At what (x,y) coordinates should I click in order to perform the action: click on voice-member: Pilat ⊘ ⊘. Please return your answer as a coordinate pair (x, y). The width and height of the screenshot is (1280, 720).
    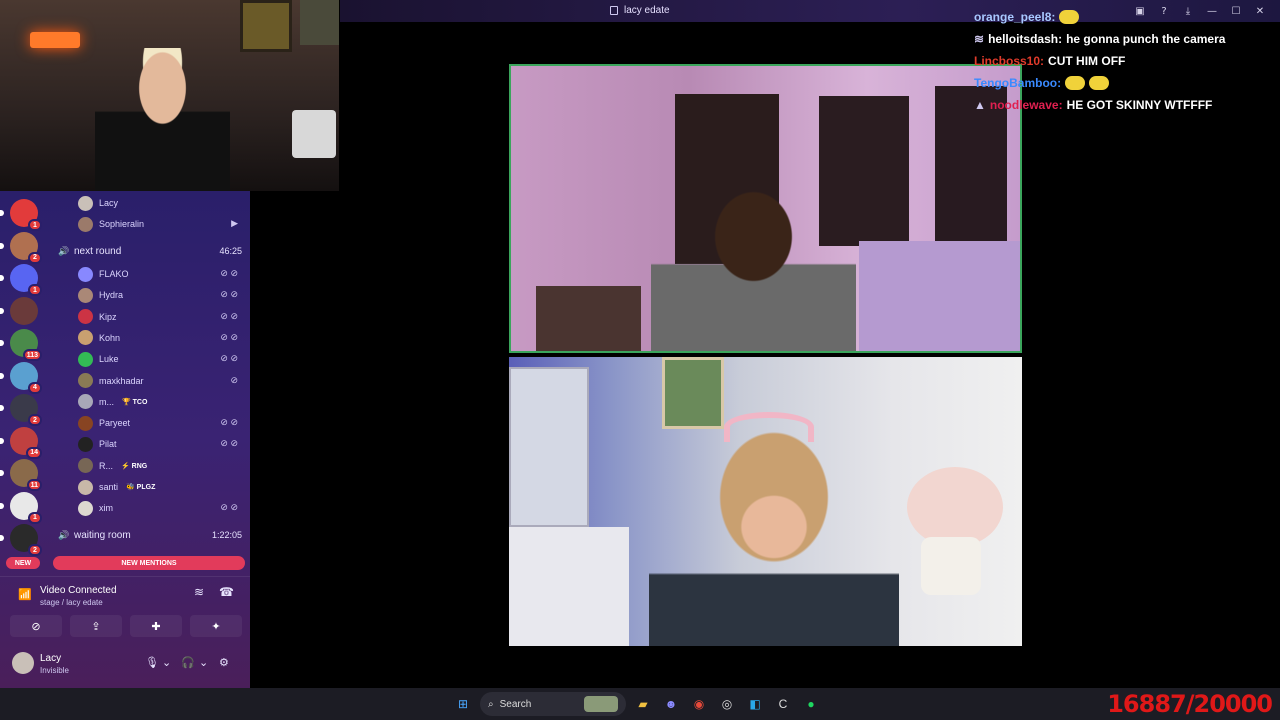
    Looking at the image, I should click on (158, 444).